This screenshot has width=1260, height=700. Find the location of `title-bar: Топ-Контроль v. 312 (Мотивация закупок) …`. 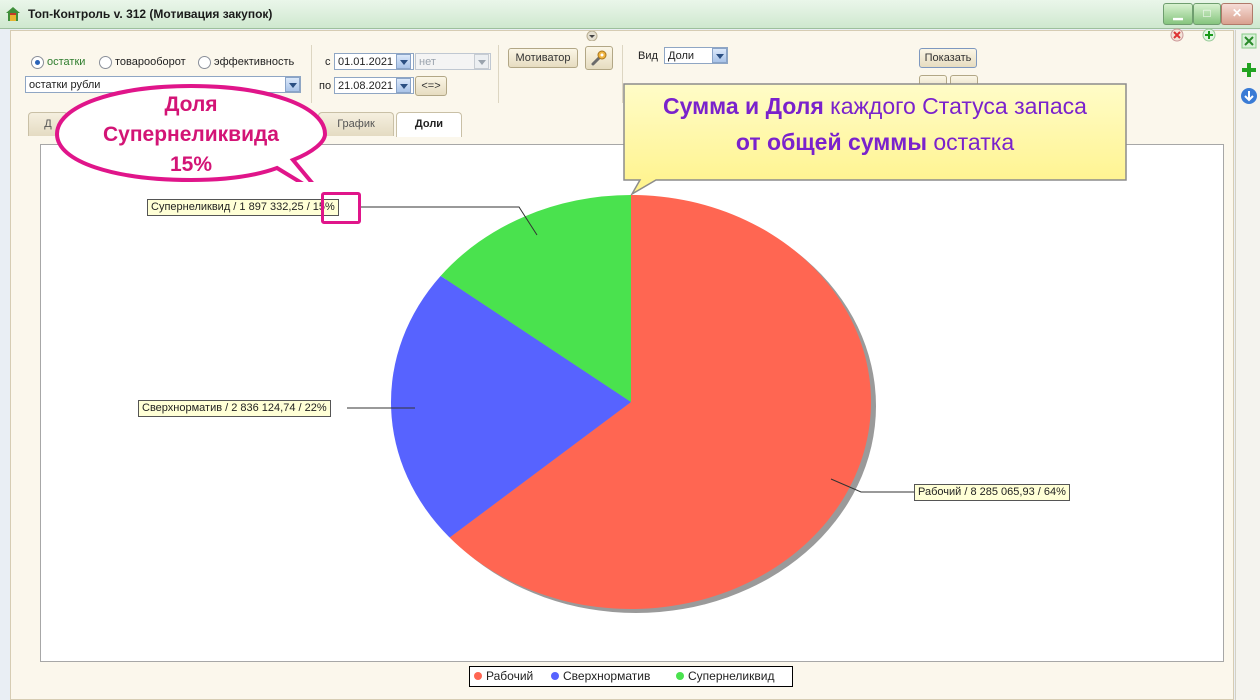

title-bar: Топ-Контроль v. 312 (Мотивация закупок) … is located at coordinates (630, 14).